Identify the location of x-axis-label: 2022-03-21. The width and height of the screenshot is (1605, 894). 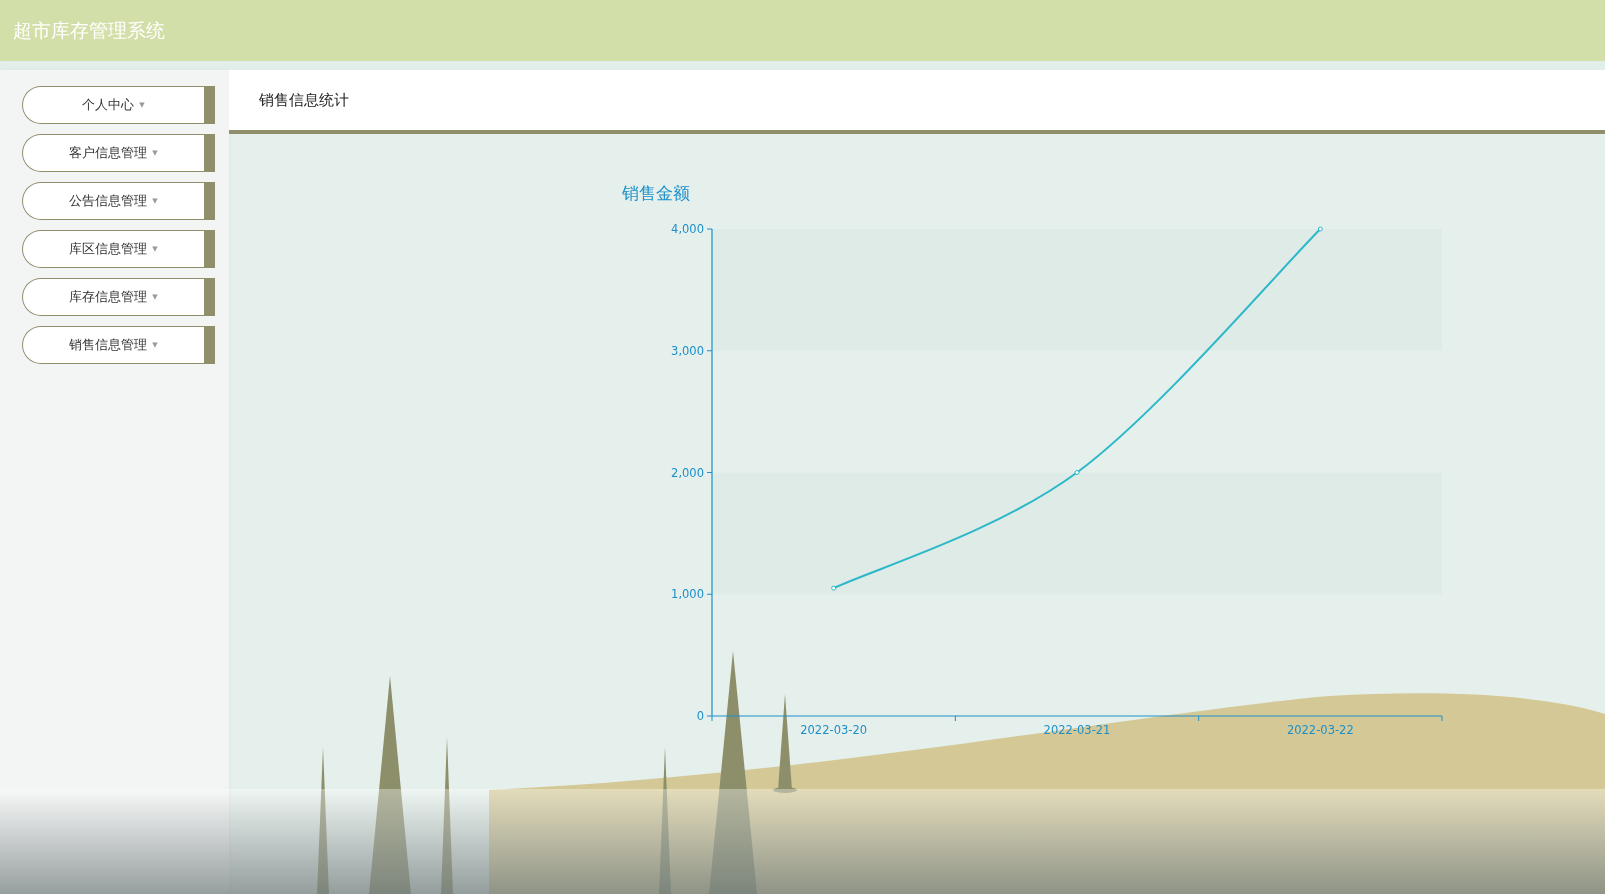
(1077, 730).